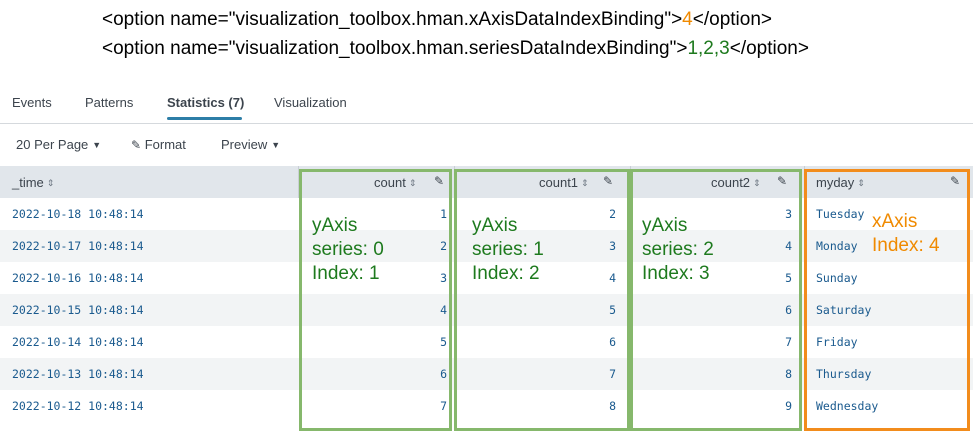 Image resolution: width=973 pixels, height=432 pixels. I want to click on per-page-dropdown: 20 Per Page ▼, so click(58, 144).